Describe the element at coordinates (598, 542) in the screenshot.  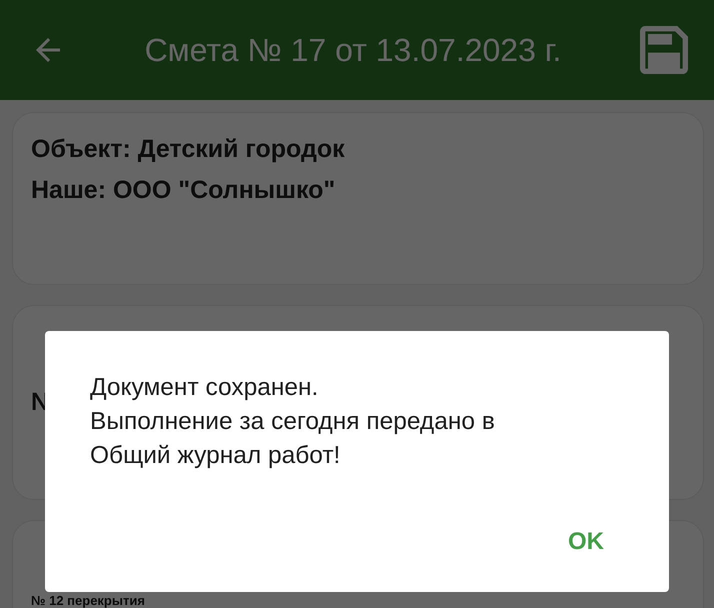
I see `ok-button: OK` at that location.